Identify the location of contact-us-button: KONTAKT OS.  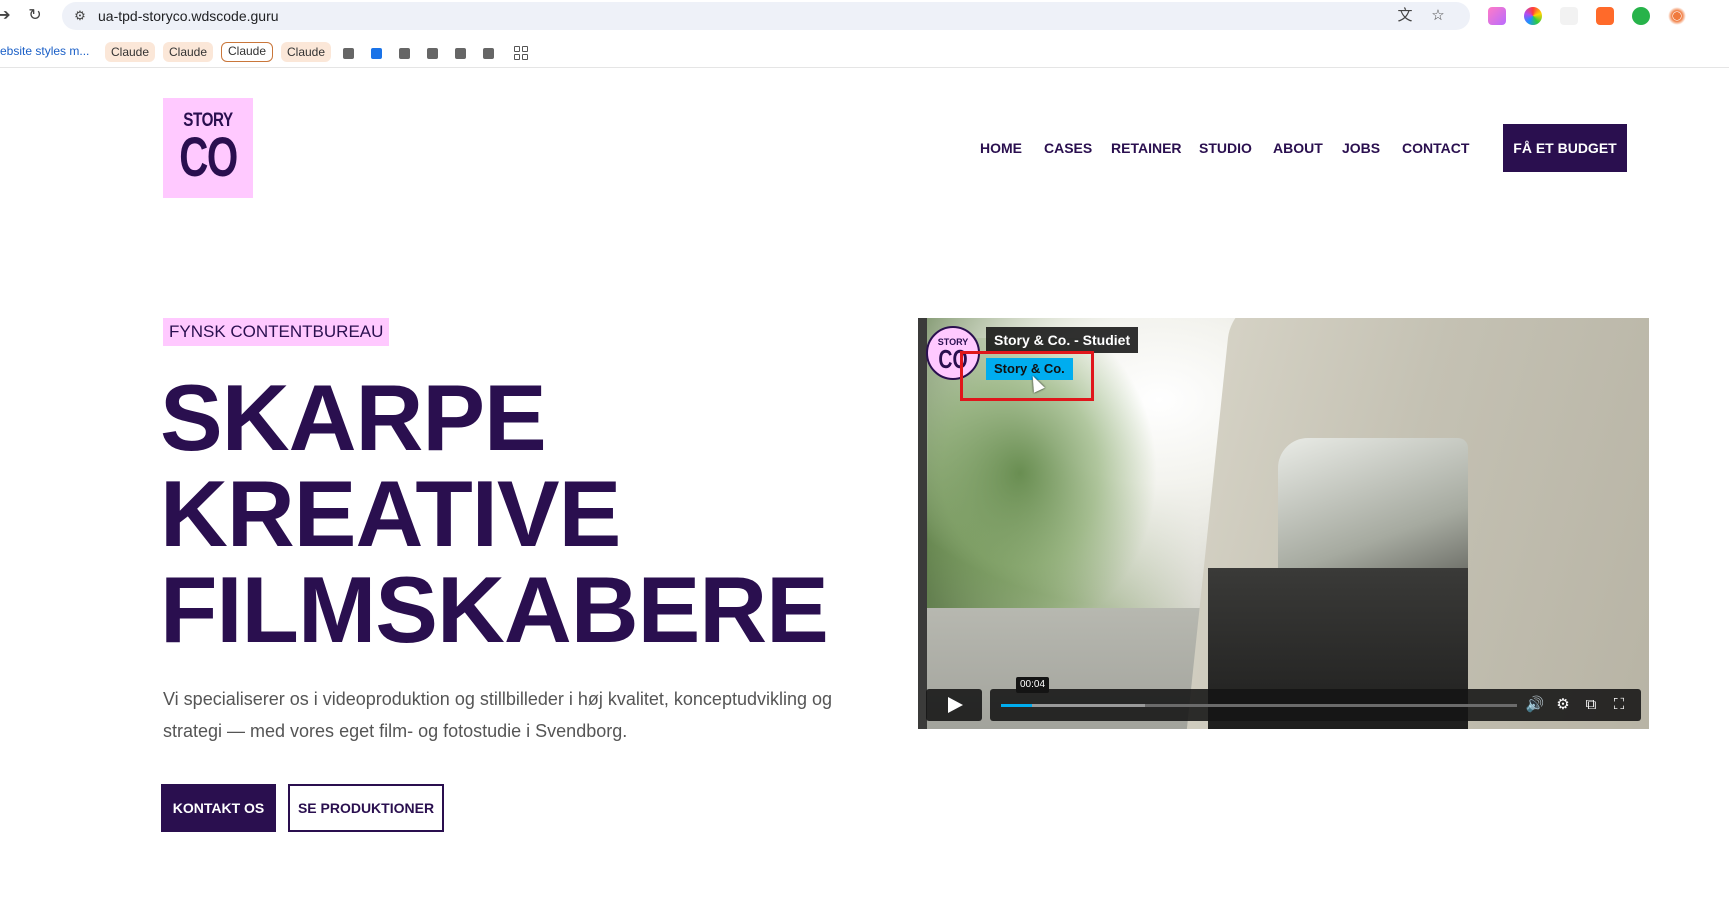
(218, 808).